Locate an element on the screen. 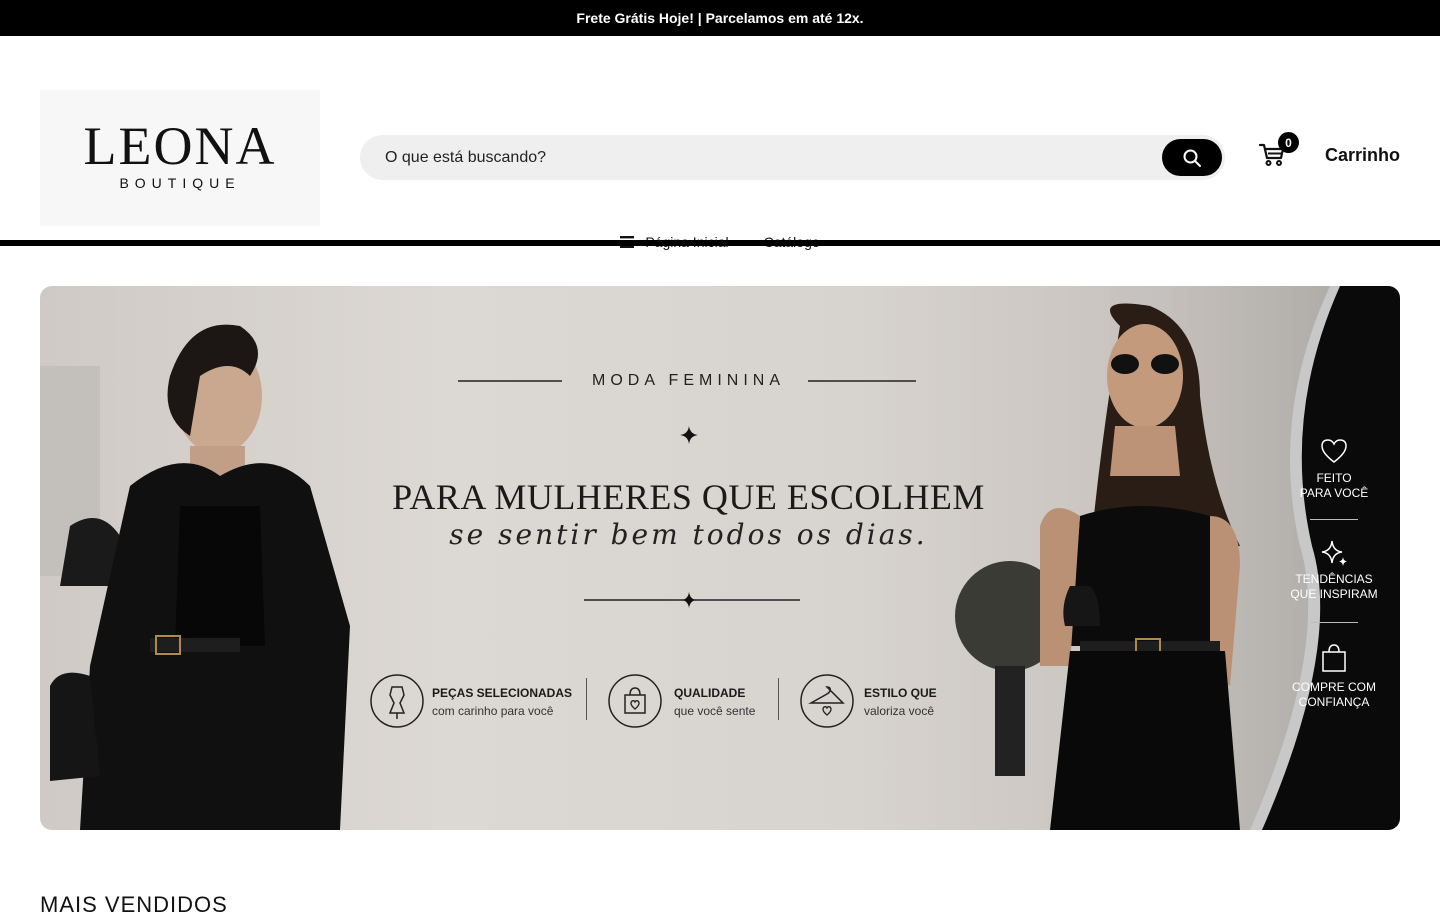  search-bar is located at coordinates (792, 157).